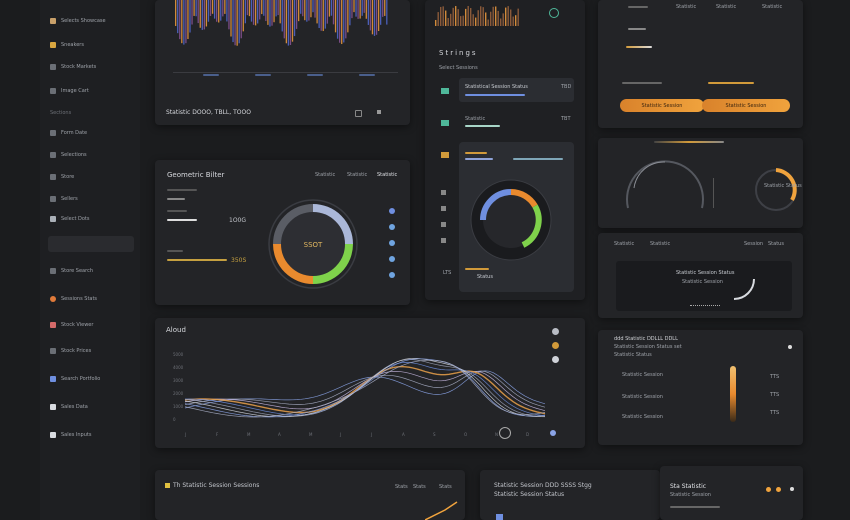 The width and height of the screenshot is (850, 520). Describe the element at coordinates (78, 21) in the screenshot. I see `sidebar-item-1: Selects Showcase` at that location.